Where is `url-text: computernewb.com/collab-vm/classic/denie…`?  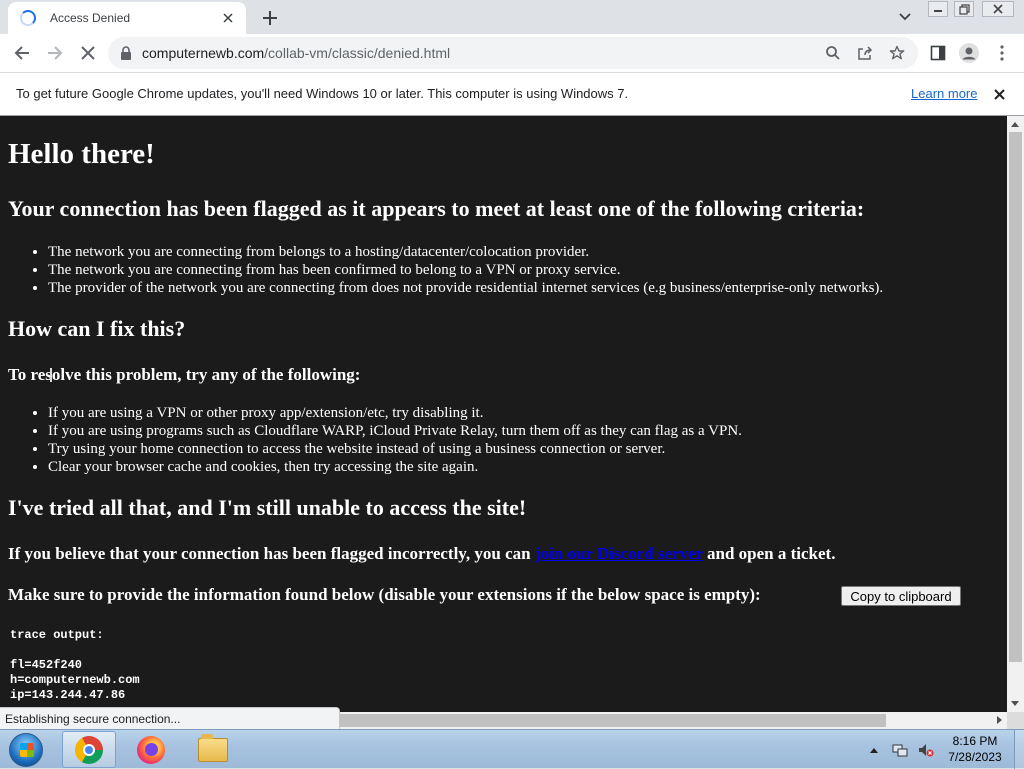
url-text: computernewb.com/collab-vm/classic/denie… is located at coordinates (296, 53).